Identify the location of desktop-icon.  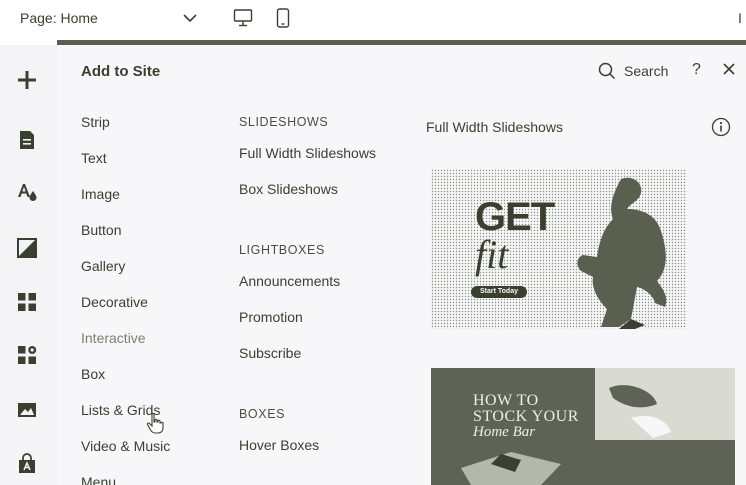
(243, 18).